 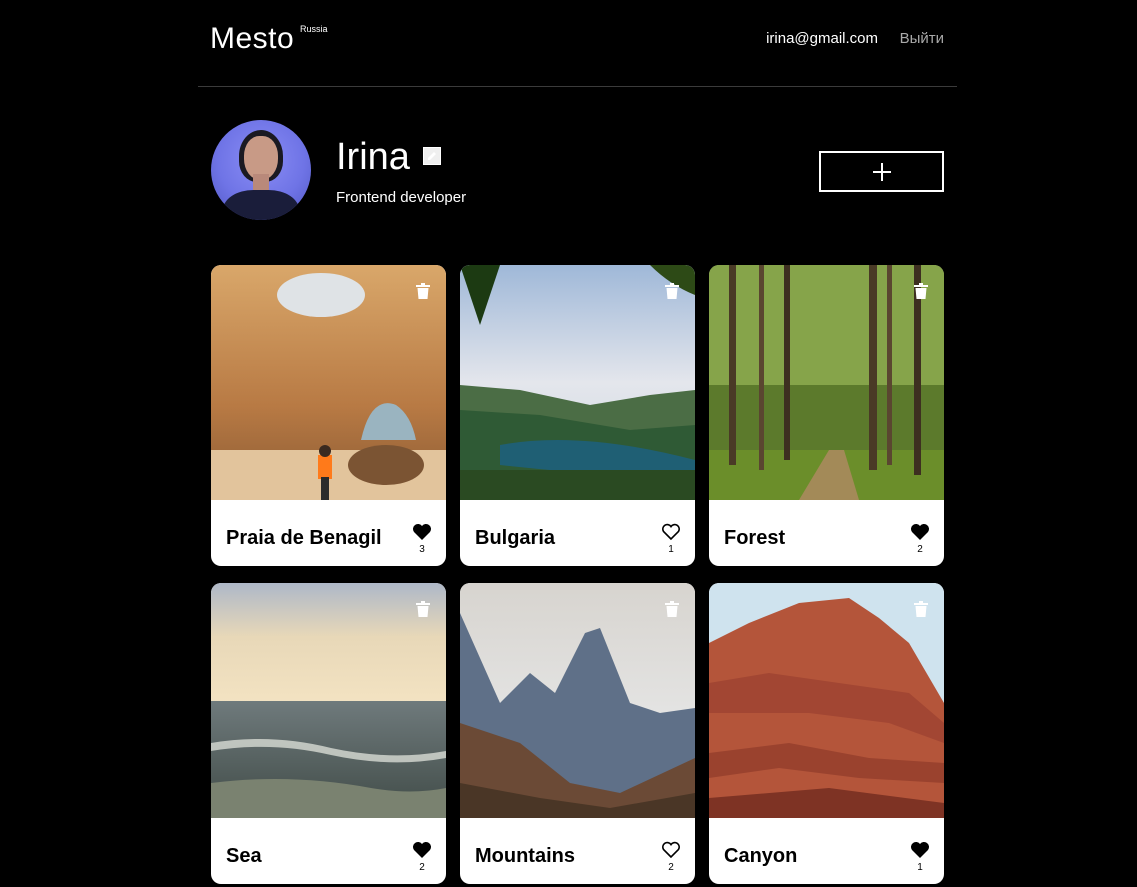 What do you see at coordinates (755, 538) in the screenshot?
I see `card-title: Forest` at bounding box center [755, 538].